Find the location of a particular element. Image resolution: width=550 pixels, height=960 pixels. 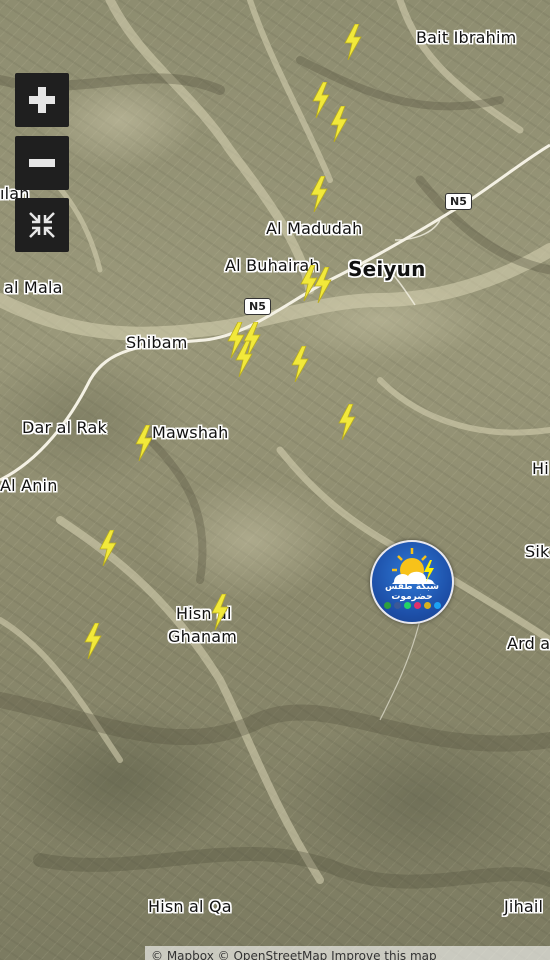

zoom-out-button is located at coordinates (42, 163).